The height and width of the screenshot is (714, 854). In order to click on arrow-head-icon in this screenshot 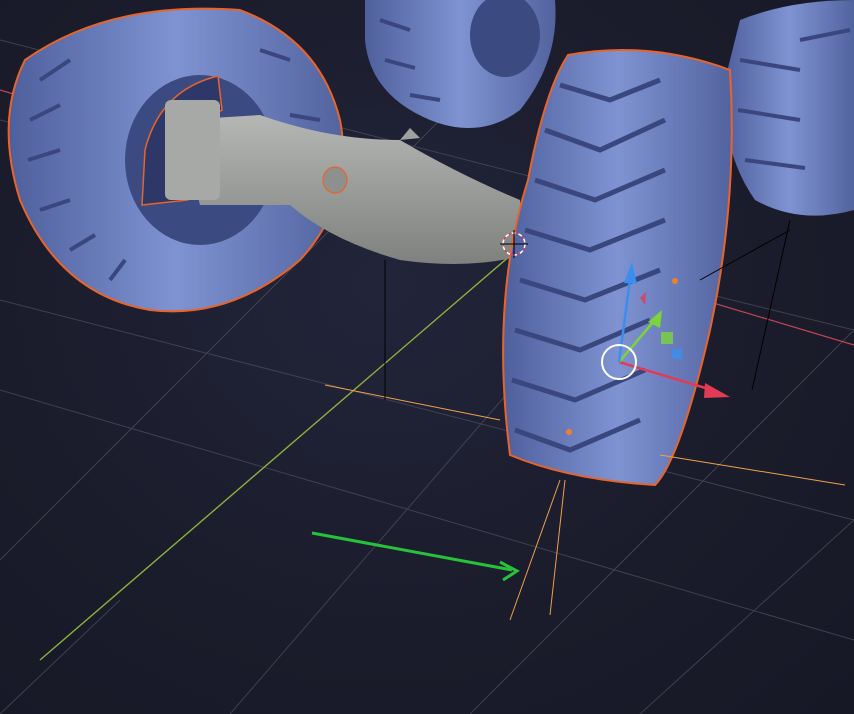, I will do `click(509, 571)`.